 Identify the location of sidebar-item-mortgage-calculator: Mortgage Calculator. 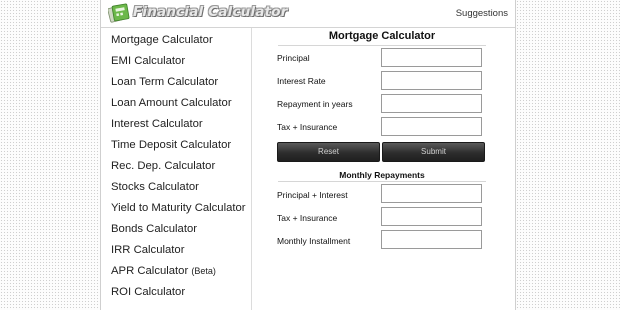
(162, 40).